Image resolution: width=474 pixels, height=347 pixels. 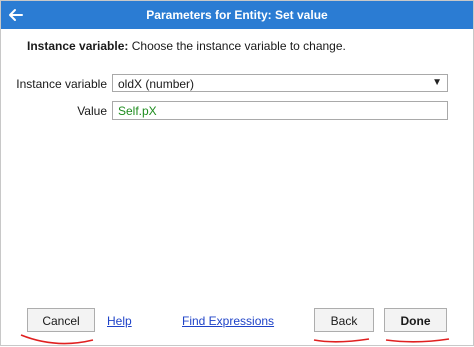 What do you see at coordinates (280, 83) in the screenshot?
I see `instance-variable-select: oldX (number) ▼` at bounding box center [280, 83].